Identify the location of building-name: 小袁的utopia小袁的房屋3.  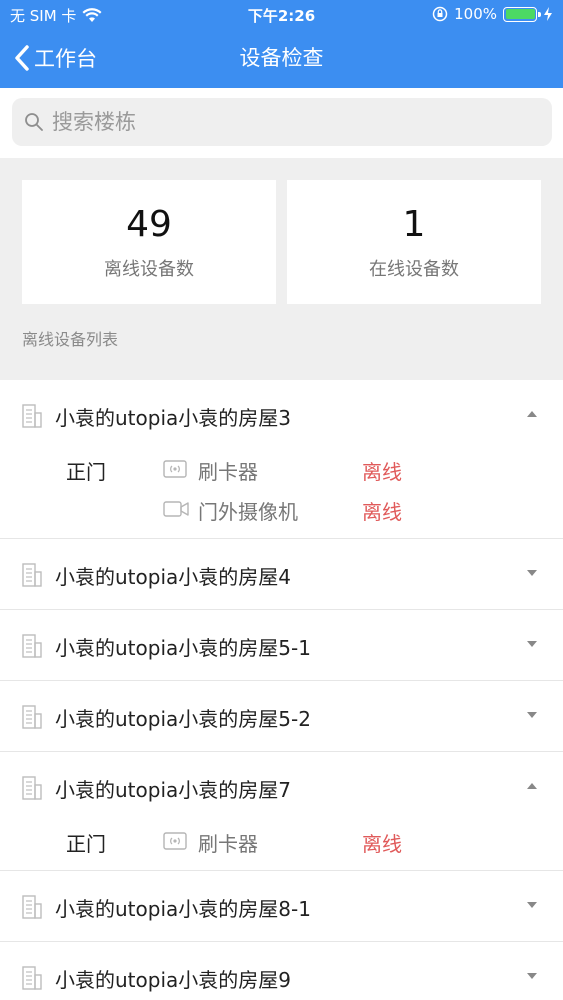
(173, 418).